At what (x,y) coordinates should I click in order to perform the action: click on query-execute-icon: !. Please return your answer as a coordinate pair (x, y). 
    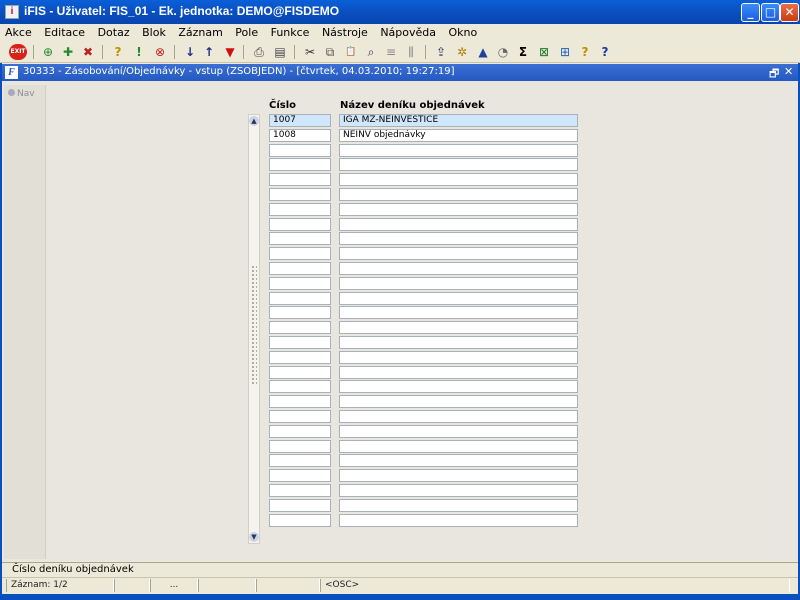
    Looking at the image, I should click on (139, 52).